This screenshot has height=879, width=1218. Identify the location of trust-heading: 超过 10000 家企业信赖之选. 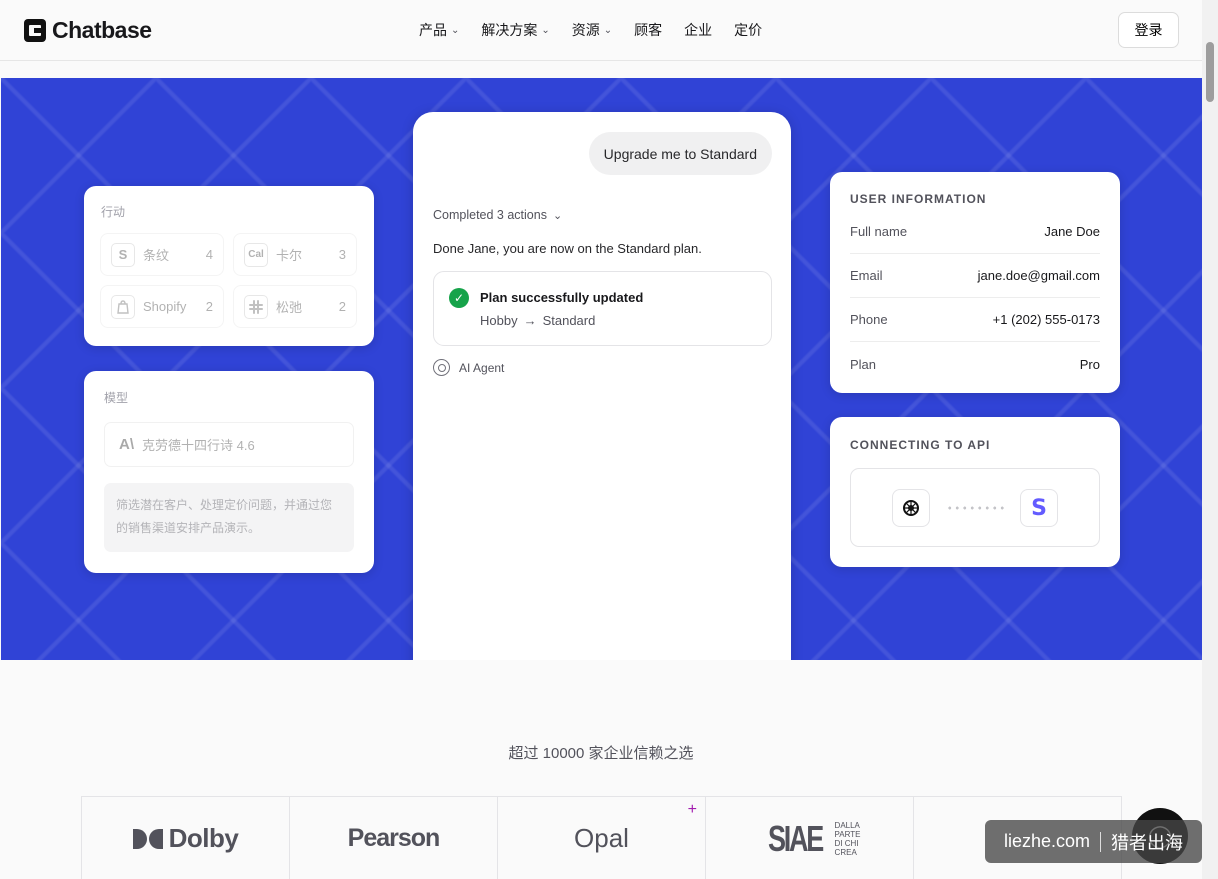
(601, 753).